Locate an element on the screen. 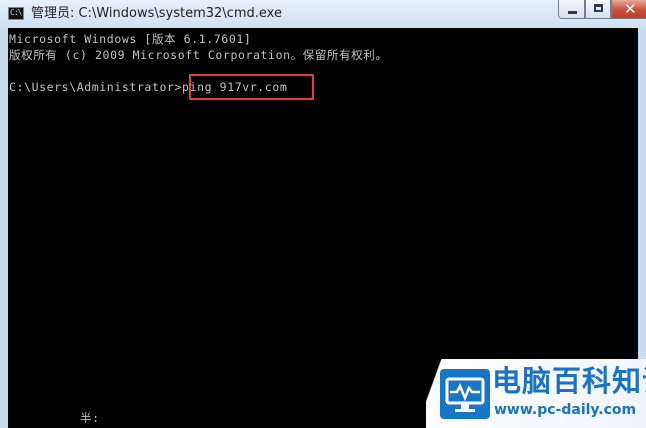  command-highlight-box is located at coordinates (251, 87).